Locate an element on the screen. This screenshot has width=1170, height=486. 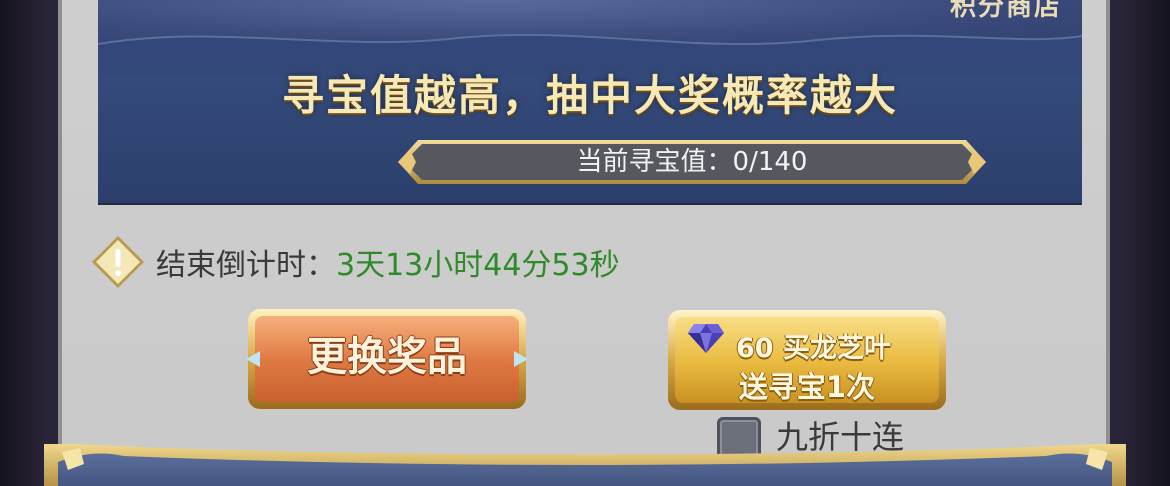
change-prize-button-label: 更换奖品 is located at coordinates (387, 356).